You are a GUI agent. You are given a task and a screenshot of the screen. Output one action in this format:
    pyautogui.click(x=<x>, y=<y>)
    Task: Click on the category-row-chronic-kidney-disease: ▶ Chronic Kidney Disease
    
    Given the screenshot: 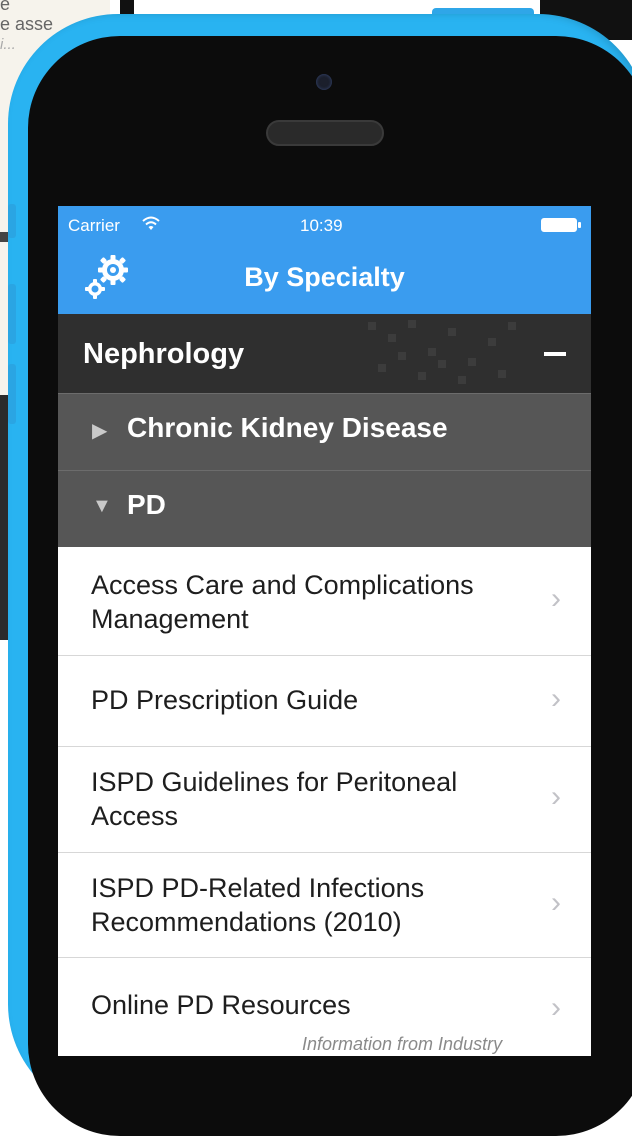 What is the action you would take?
    pyautogui.click(x=324, y=431)
    